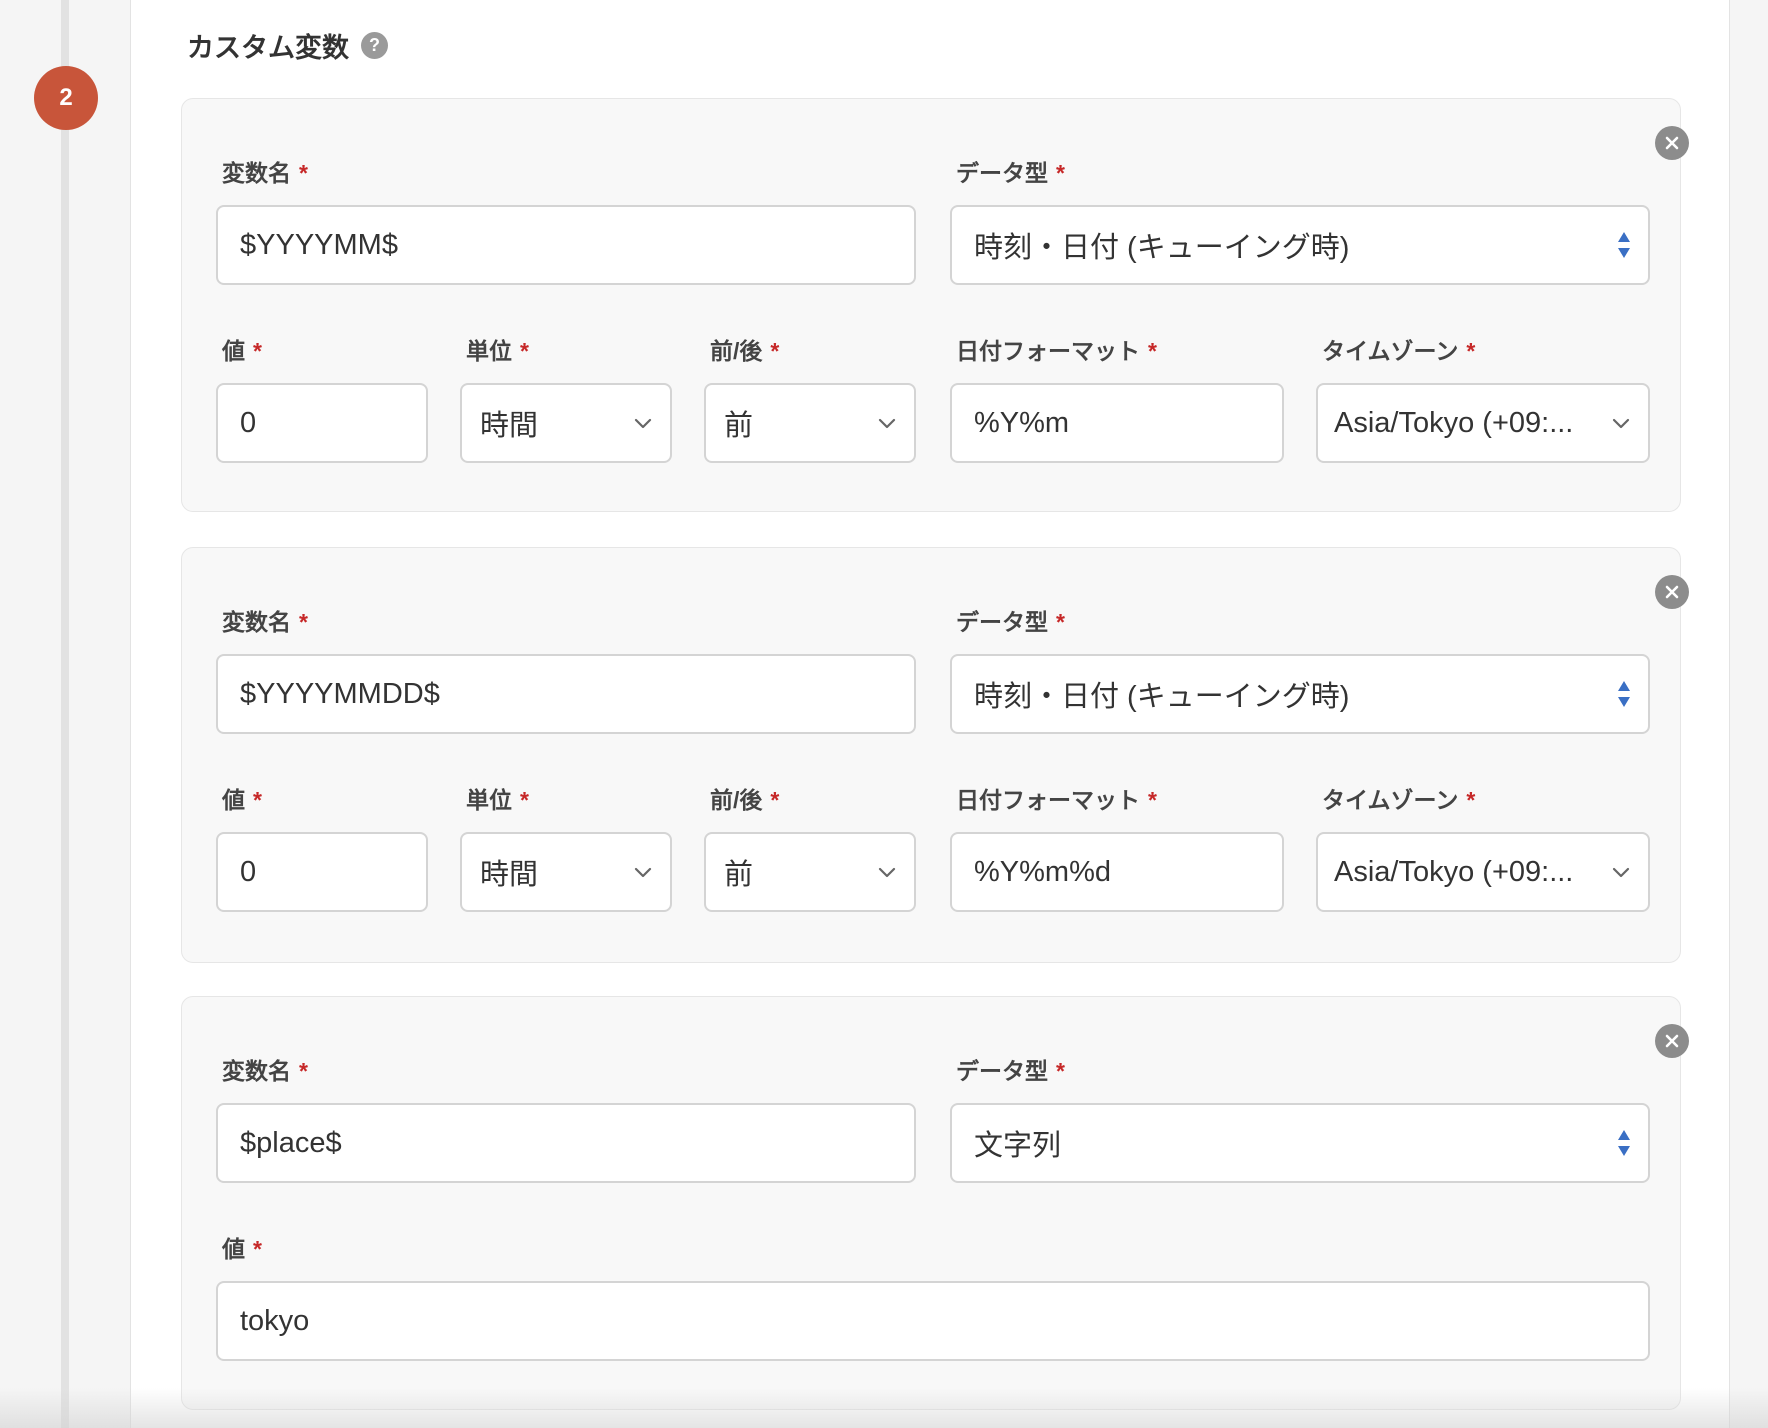  What do you see at coordinates (275, 1320) in the screenshot?
I see `input-value: tokyo` at bounding box center [275, 1320].